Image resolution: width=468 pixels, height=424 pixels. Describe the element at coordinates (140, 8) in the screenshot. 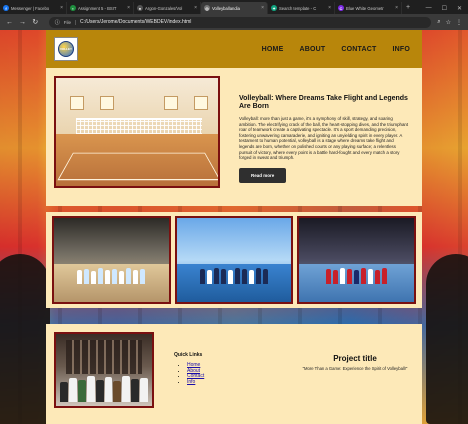

I see `github-icon: ●` at that location.